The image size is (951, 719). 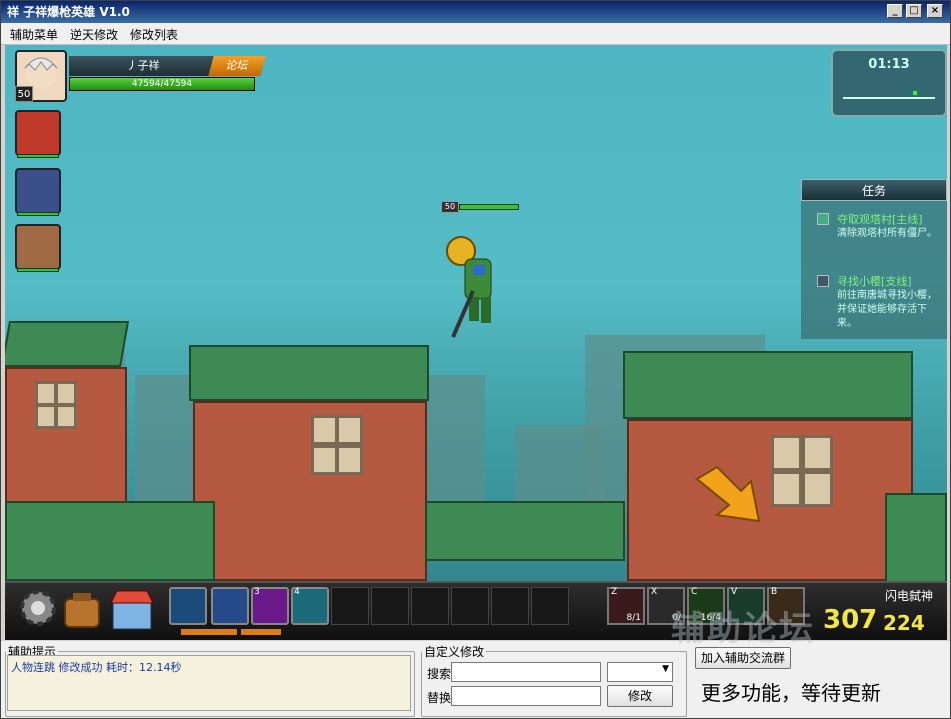 What do you see at coordinates (914, 11) in the screenshot?
I see `maximize-button: □` at bounding box center [914, 11].